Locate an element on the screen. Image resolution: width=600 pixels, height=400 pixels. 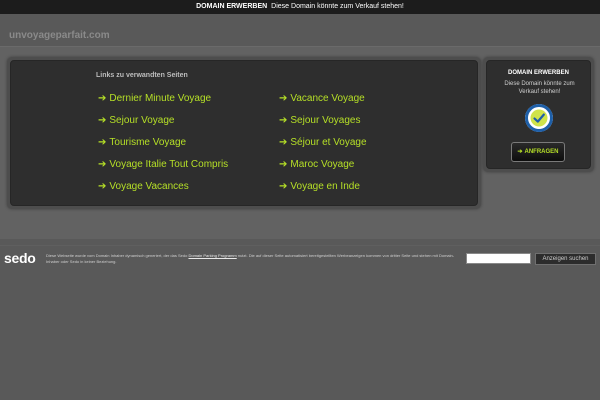
trust-seal-icon is located at coordinates (539, 118).